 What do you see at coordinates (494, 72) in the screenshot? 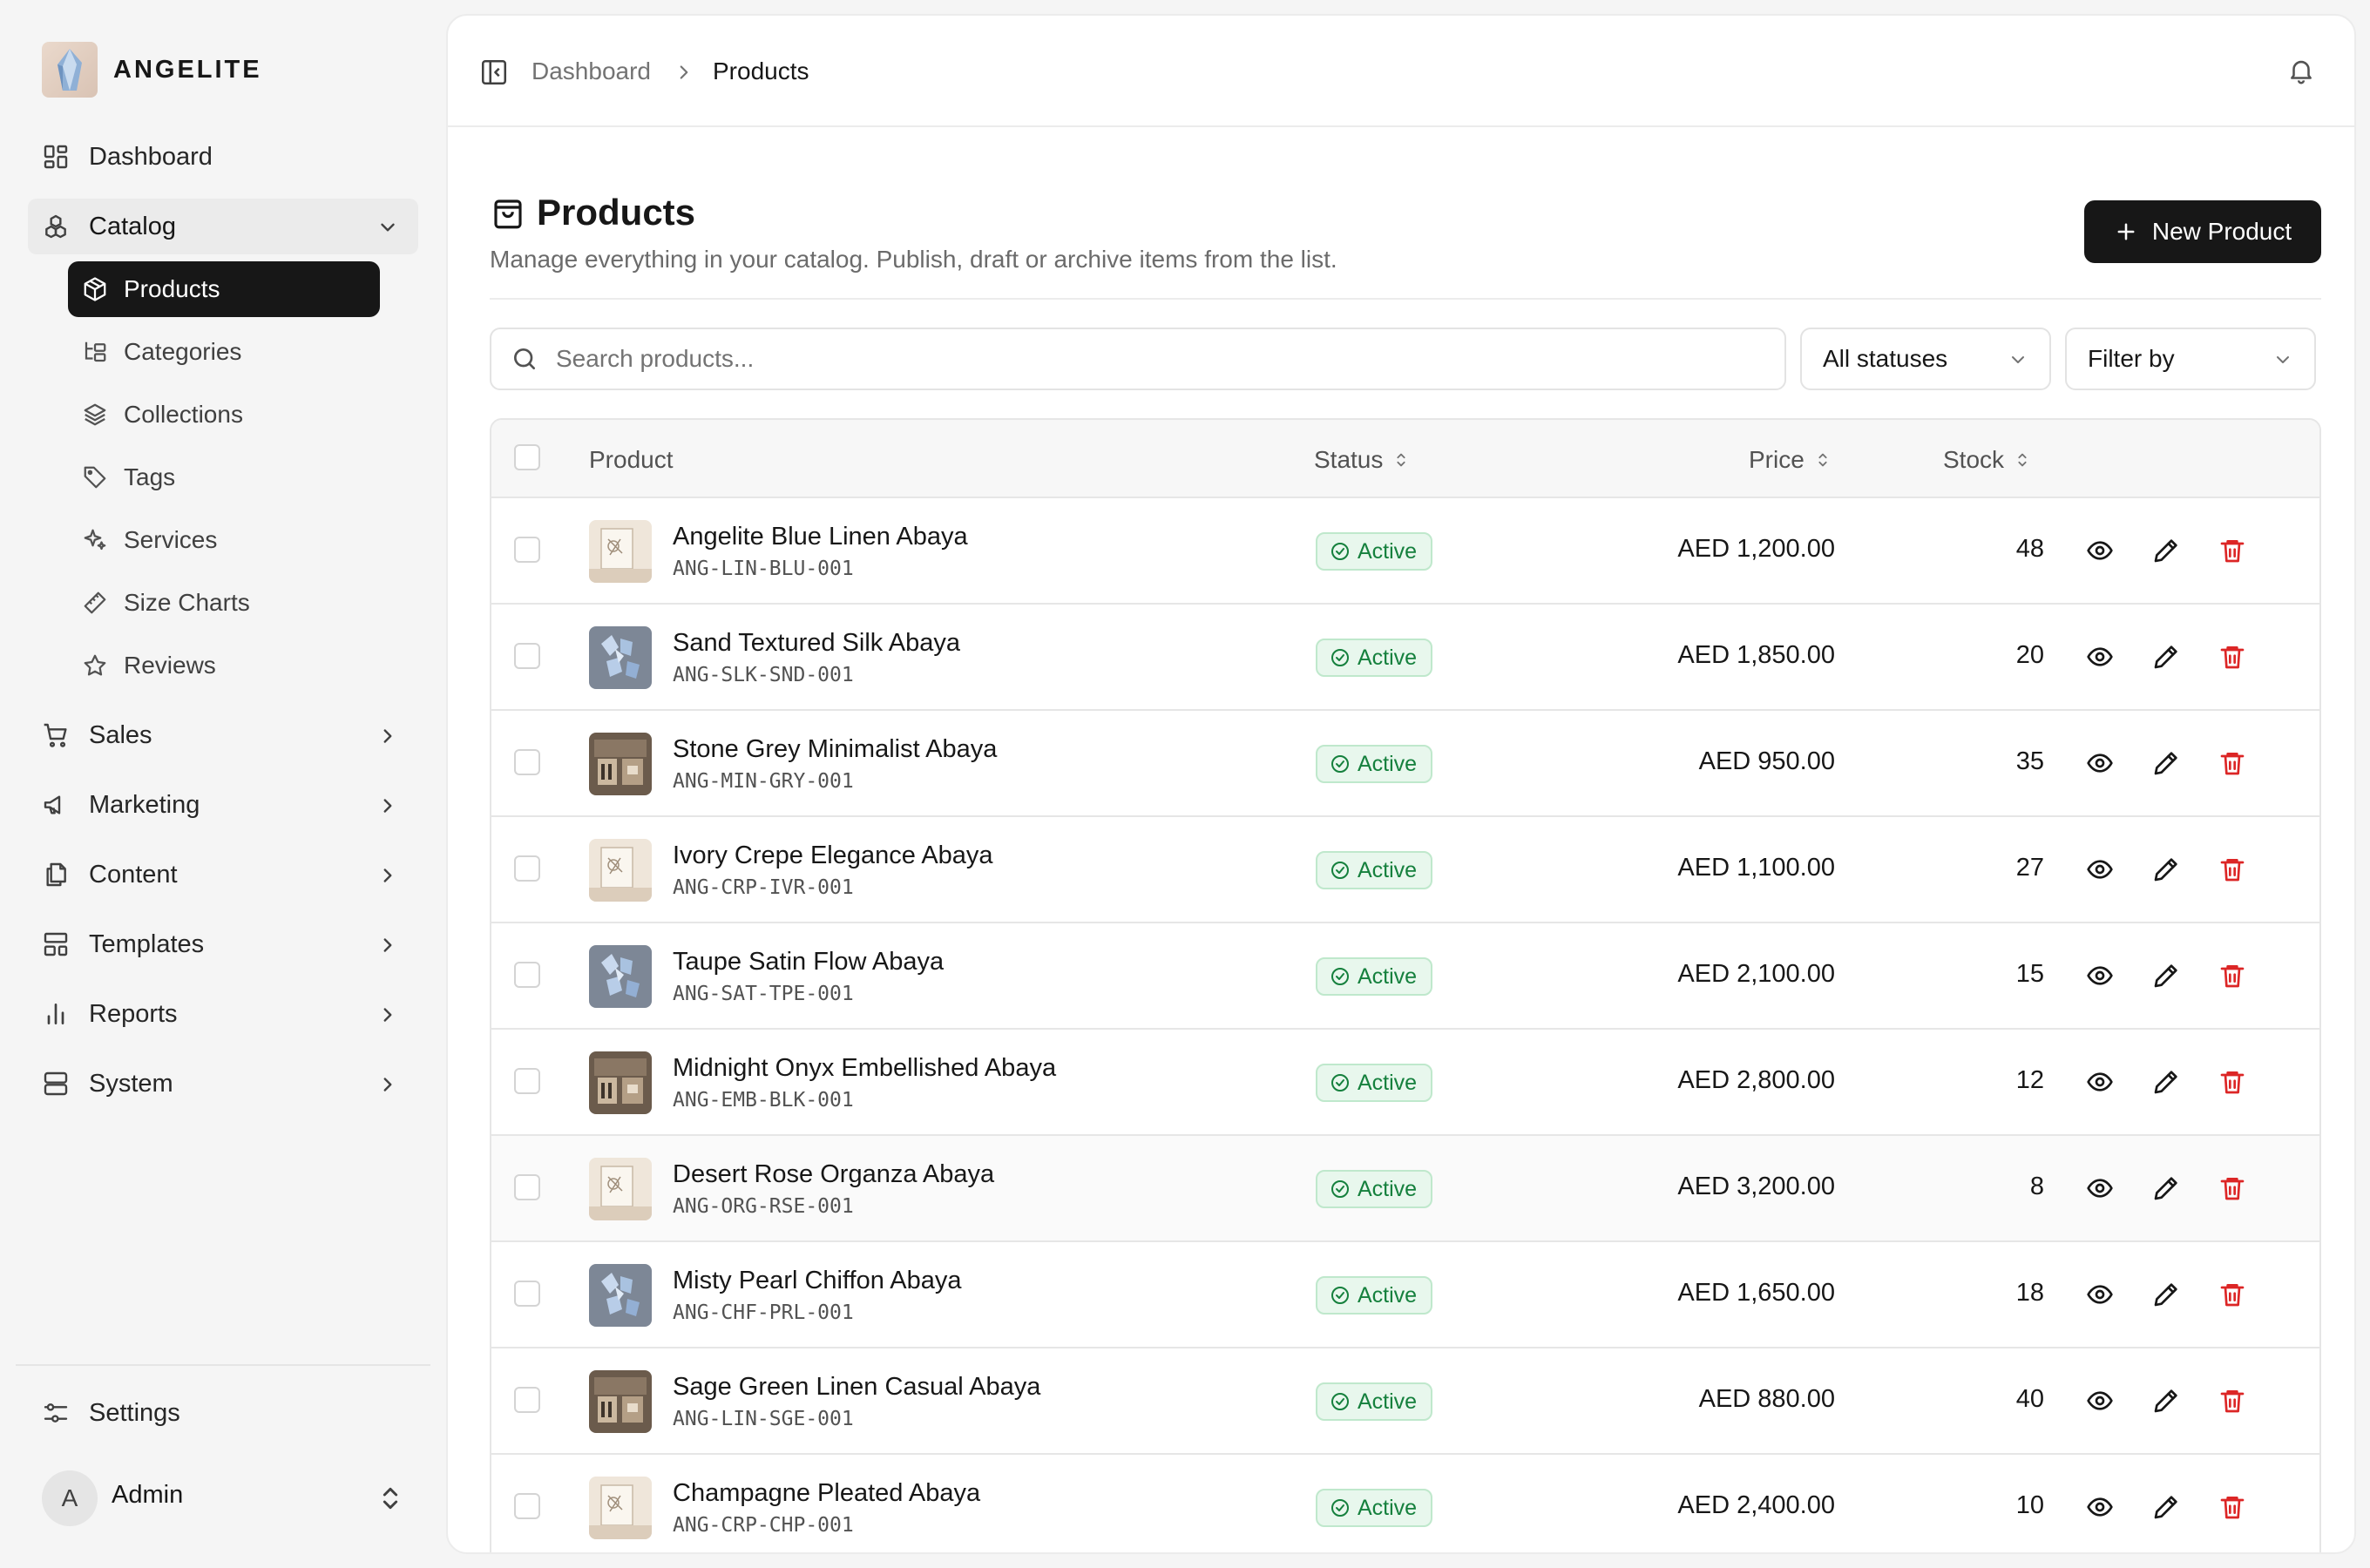
I see `sidebar-toggle-icon` at bounding box center [494, 72].